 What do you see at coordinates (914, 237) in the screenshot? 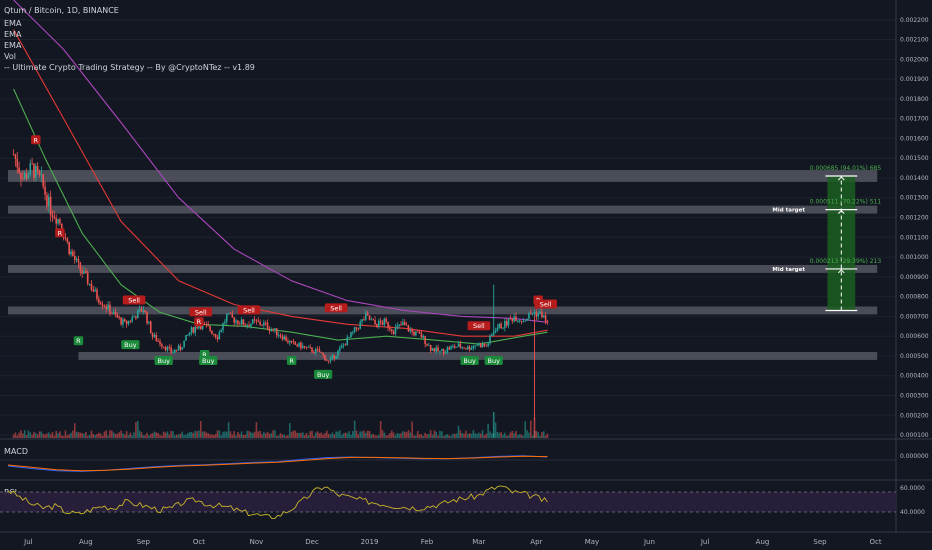
I see `price-tick-label: 0.001100` at bounding box center [914, 237].